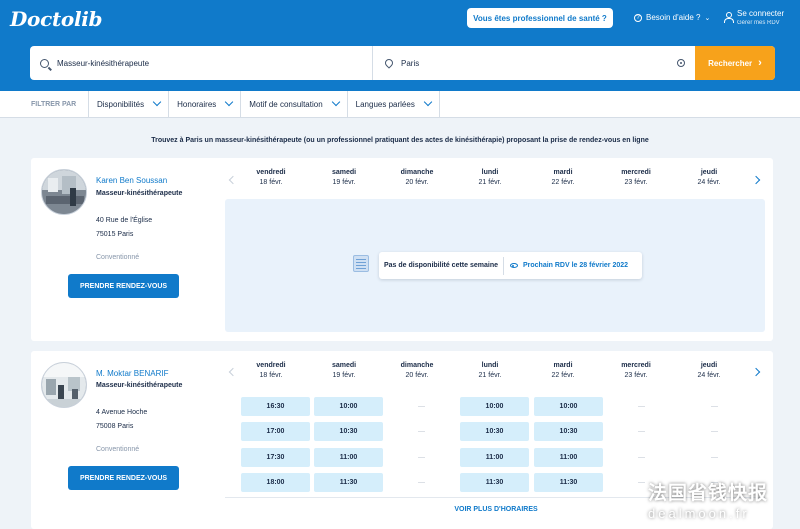  I want to click on filter-reason-label: Motif de consultation, so click(286, 104).